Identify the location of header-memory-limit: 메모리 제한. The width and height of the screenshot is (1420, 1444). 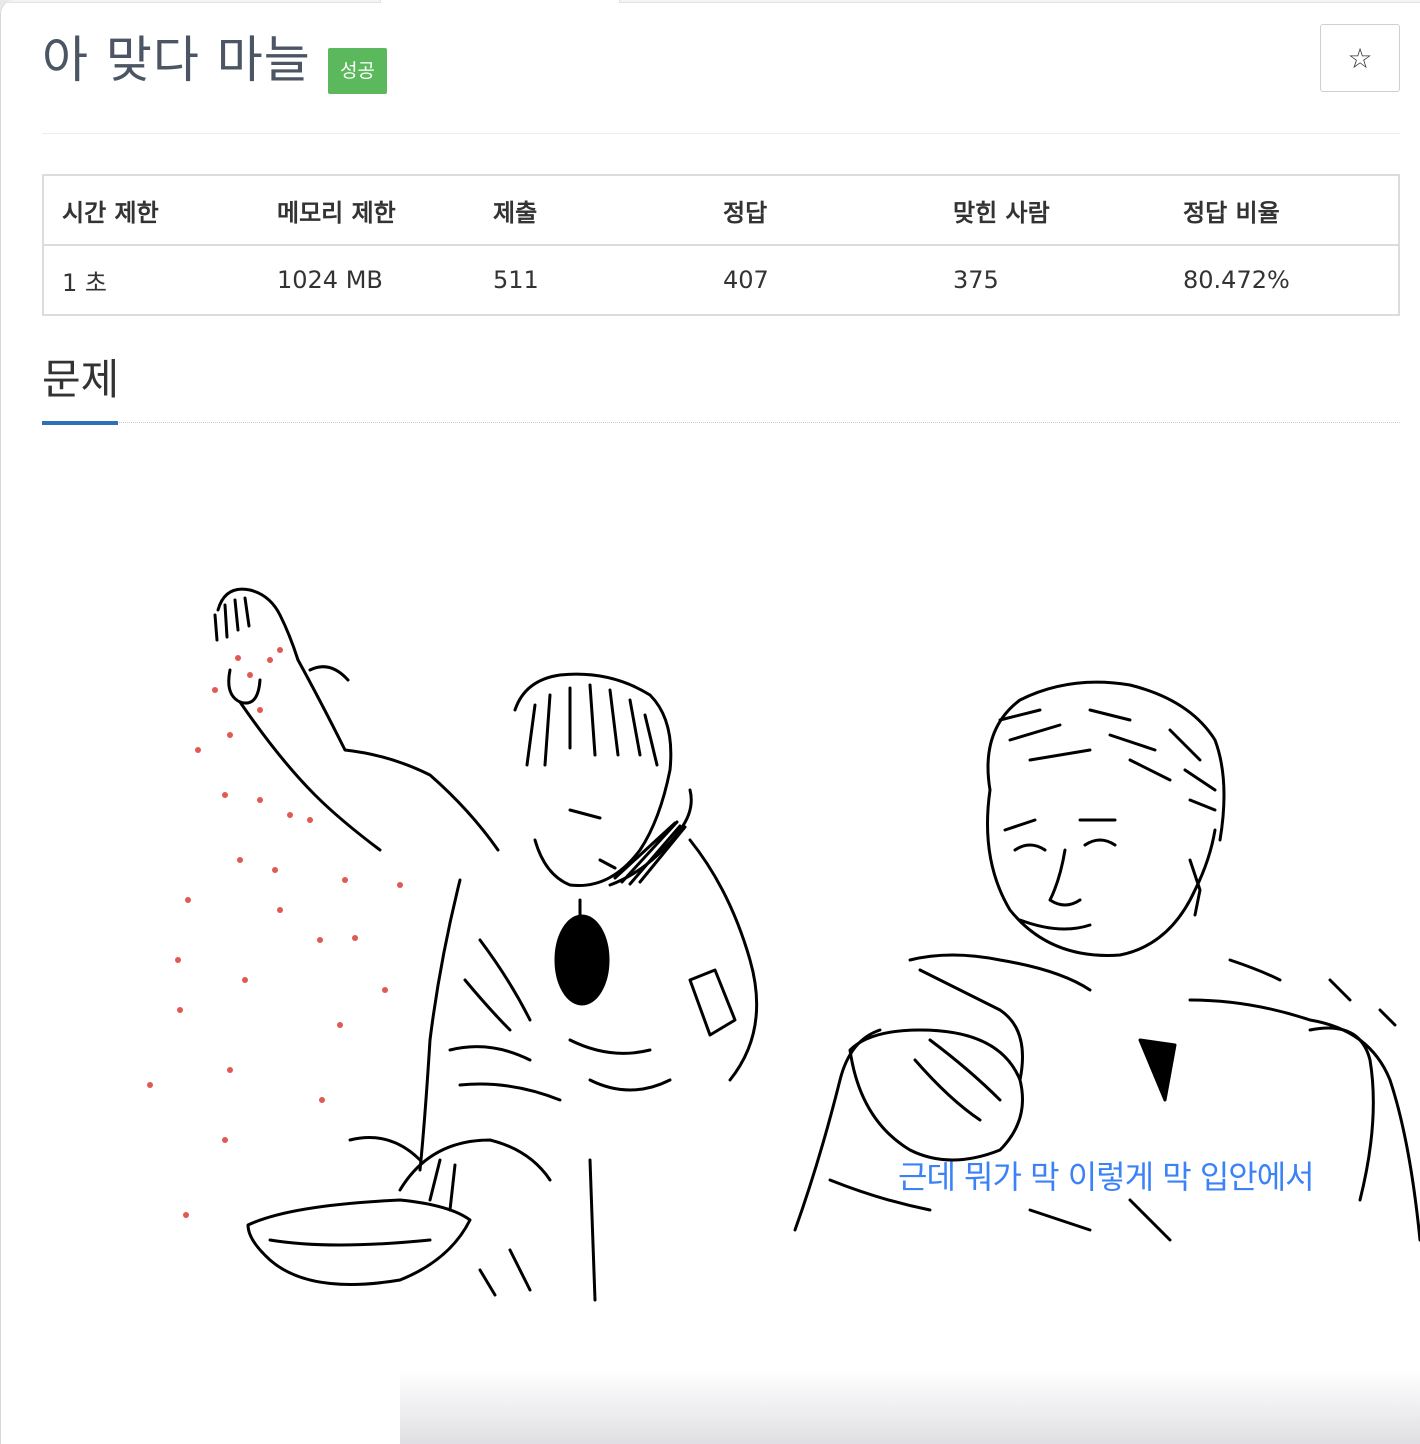
(367, 210).